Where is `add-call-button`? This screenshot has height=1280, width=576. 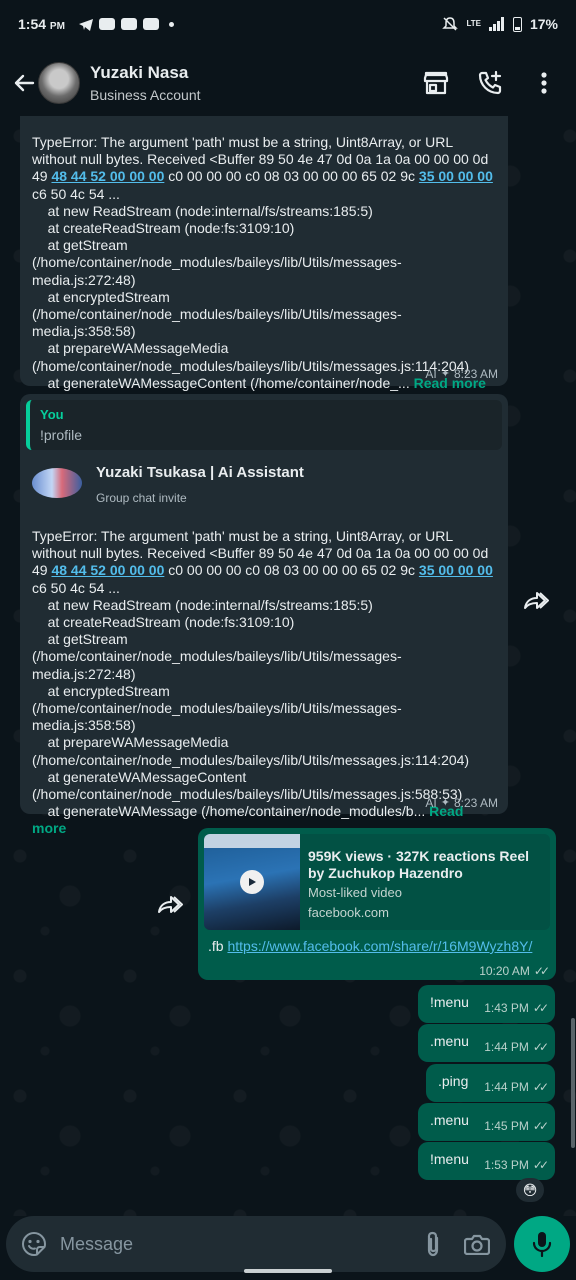 add-call-button is located at coordinates (490, 83).